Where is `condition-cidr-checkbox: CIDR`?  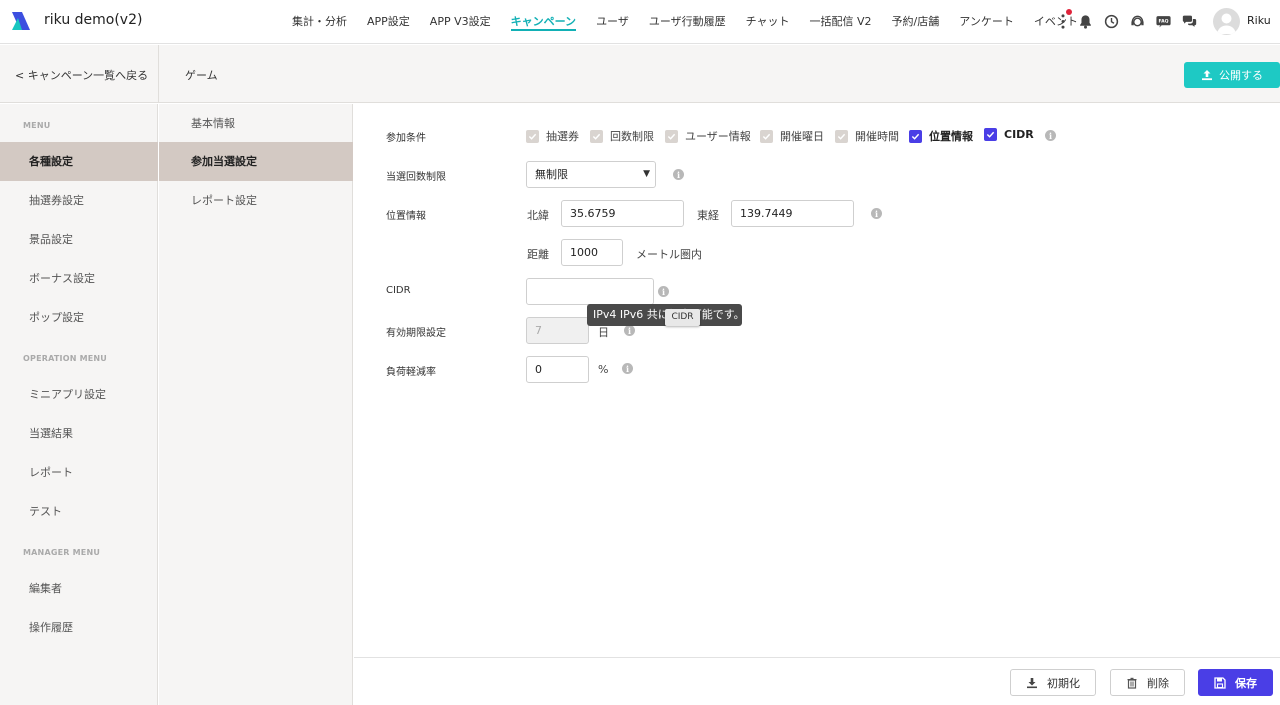 condition-cidr-checkbox: CIDR is located at coordinates (1009, 134).